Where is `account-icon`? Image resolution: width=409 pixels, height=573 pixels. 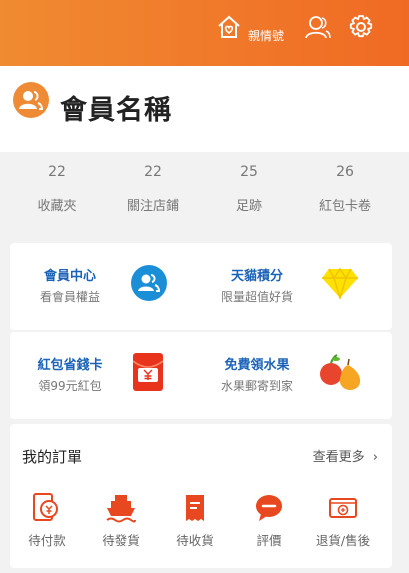 account-icon is located at coordinates (318, 27).